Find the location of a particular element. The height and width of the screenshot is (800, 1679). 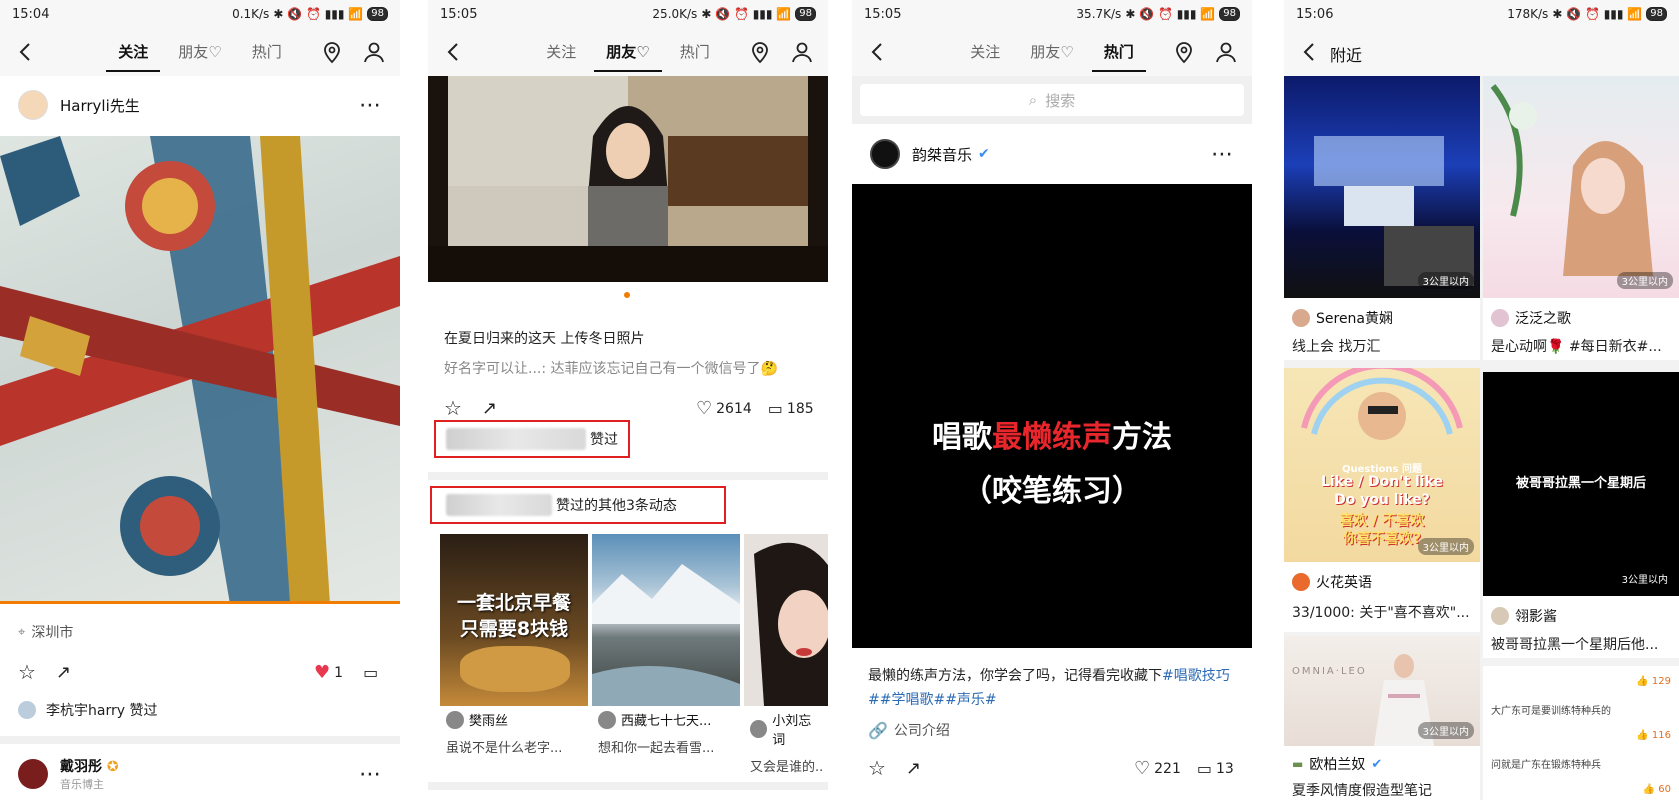

group-title: 赞过的其他3条动态 is located at coordinates (561, 505).